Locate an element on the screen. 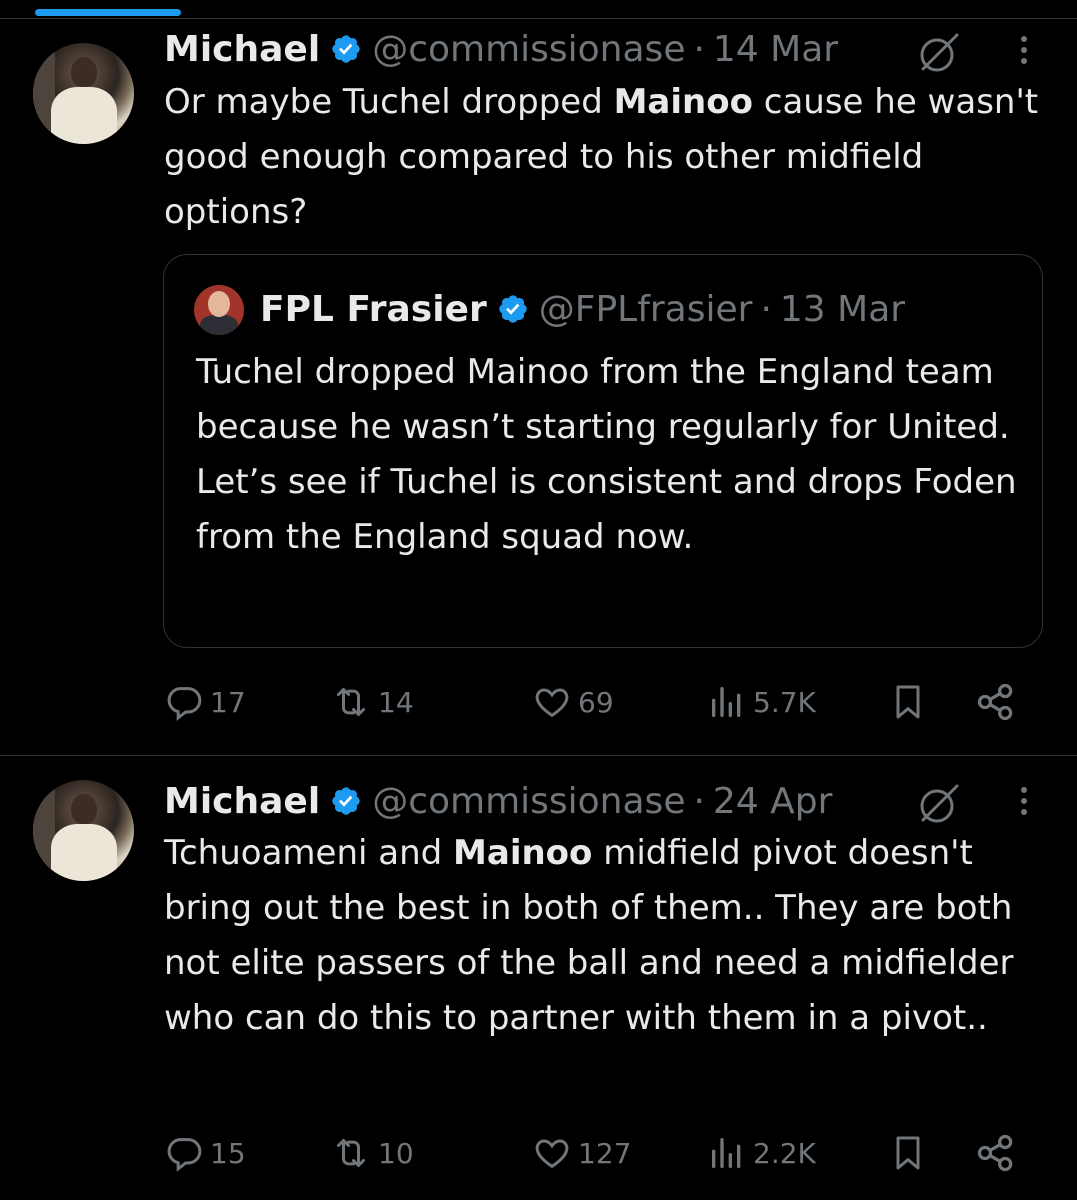 The image size is (1077, 1200). reply-count: 15 is located at coordinates (228, 1153).